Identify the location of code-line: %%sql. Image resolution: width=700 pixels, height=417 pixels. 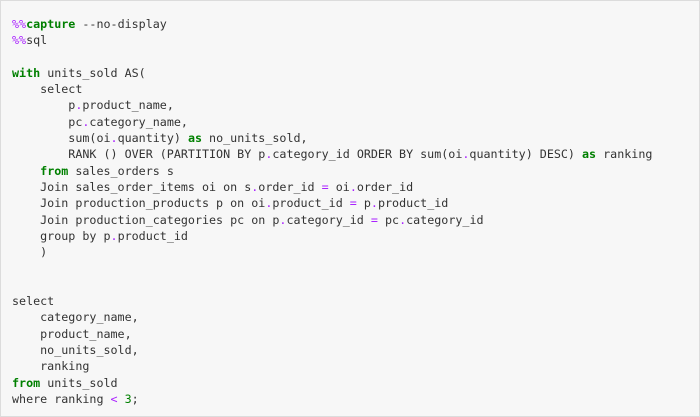
(332, 40).